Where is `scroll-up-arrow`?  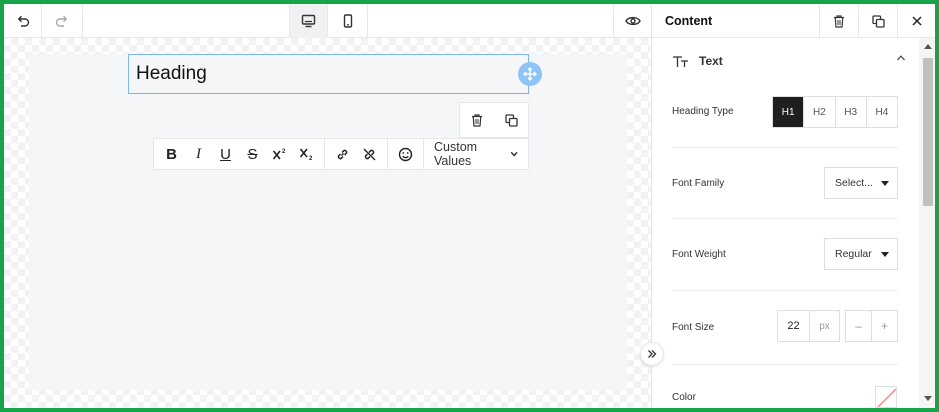
scroll-up-arrow is located at coordinates (928, 46).